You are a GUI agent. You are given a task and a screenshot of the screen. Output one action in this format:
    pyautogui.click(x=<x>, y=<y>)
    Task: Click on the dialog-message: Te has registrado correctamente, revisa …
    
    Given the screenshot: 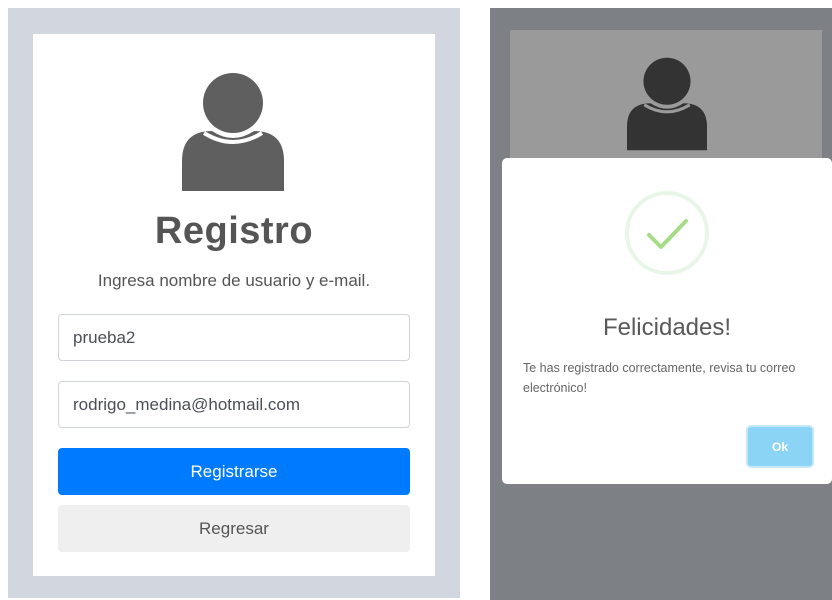 What is the action you would take?
    pyautogui.click(x=659, y=378)
    